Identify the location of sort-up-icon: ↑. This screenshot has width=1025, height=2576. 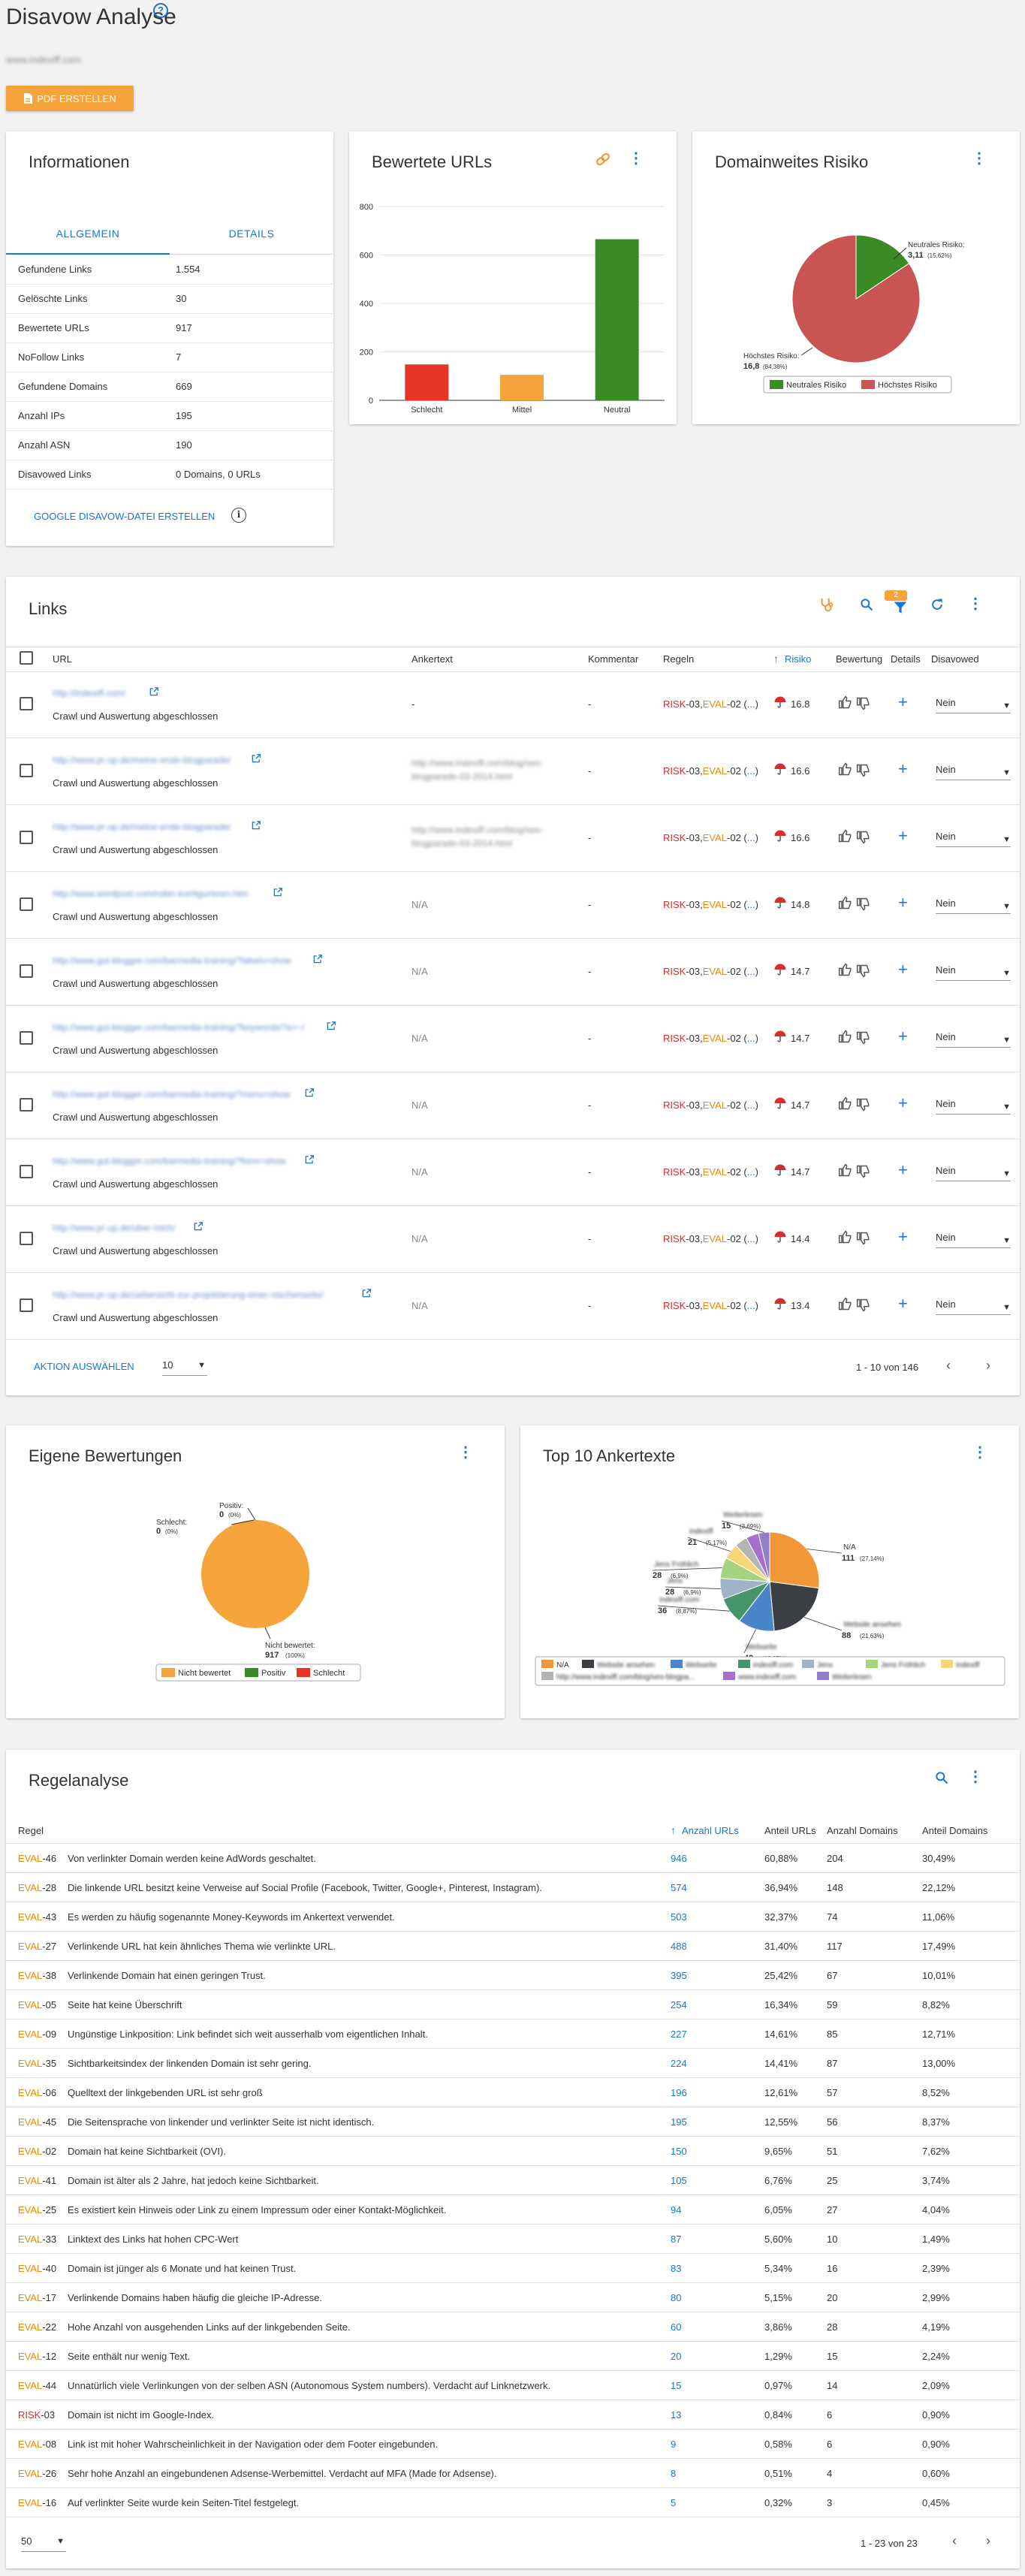
(776, 659).